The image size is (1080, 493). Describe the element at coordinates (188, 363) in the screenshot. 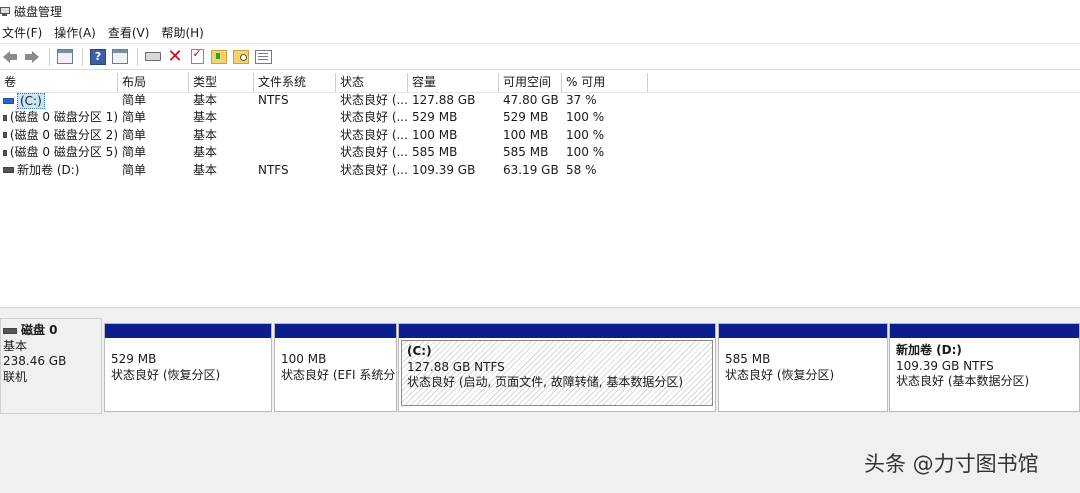

I see `partition-body: 529 MB 状态良好 (恢复分区)` at that location.